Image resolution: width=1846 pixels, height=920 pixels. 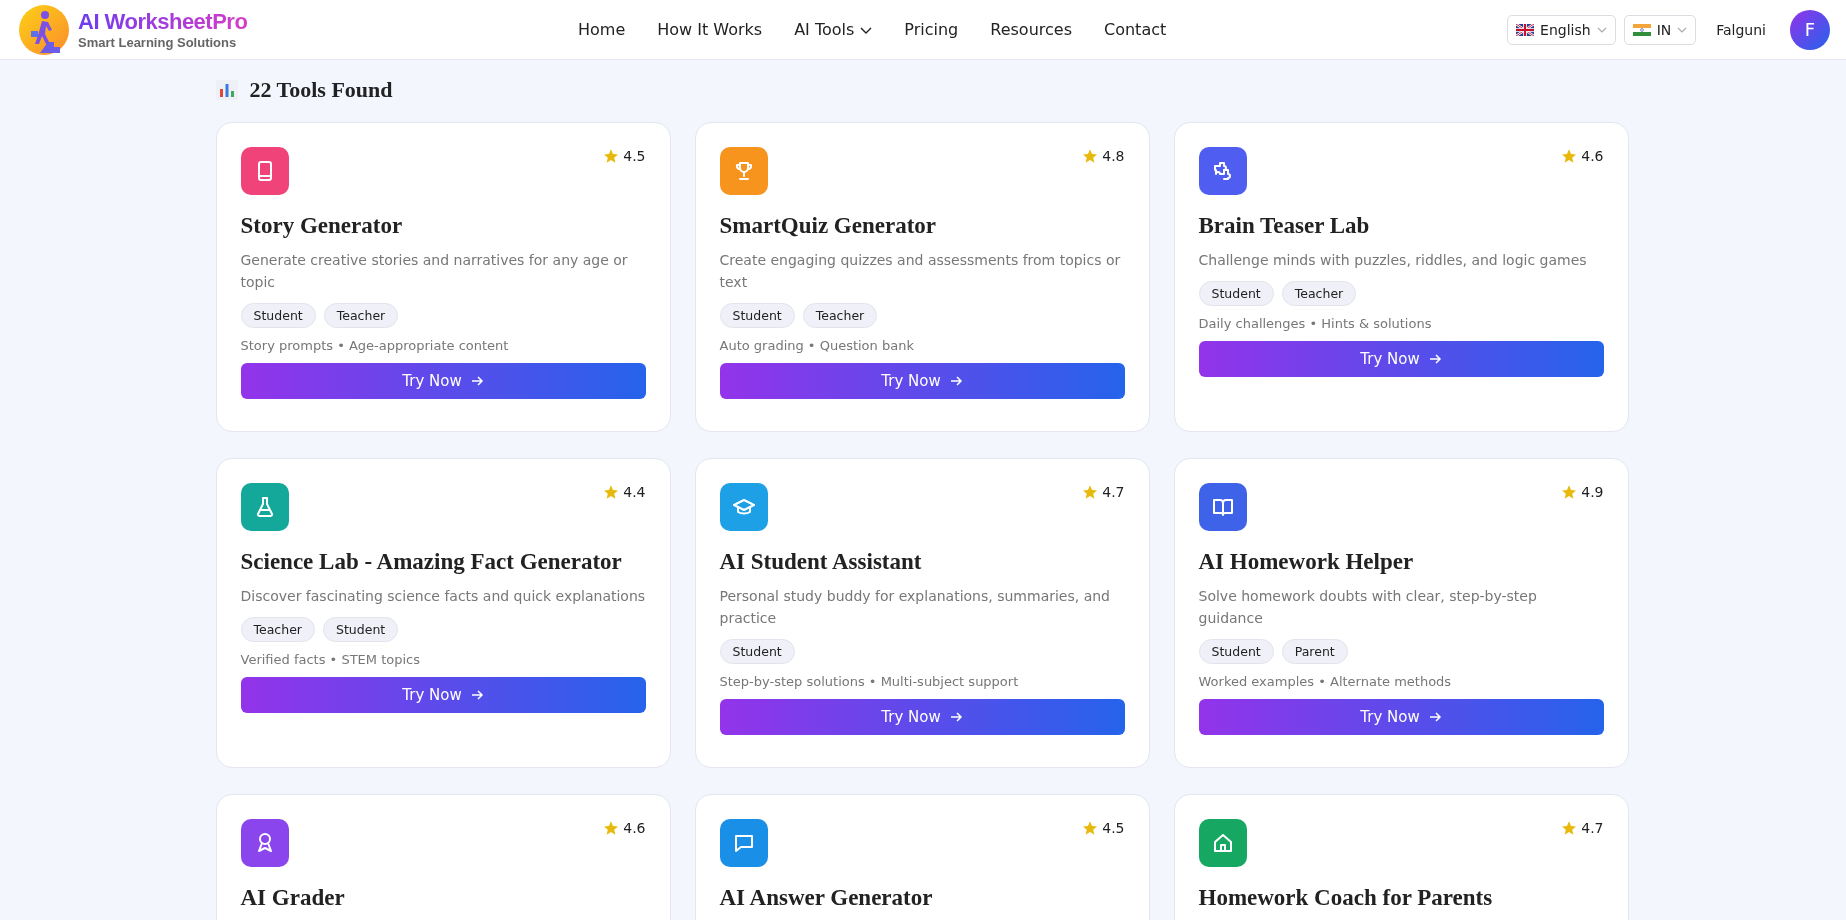 What do you see at coordinates (826, 898) in the screenshot?
I see `tool-title: AI Answer Generator` at bounding box center [826, 898].